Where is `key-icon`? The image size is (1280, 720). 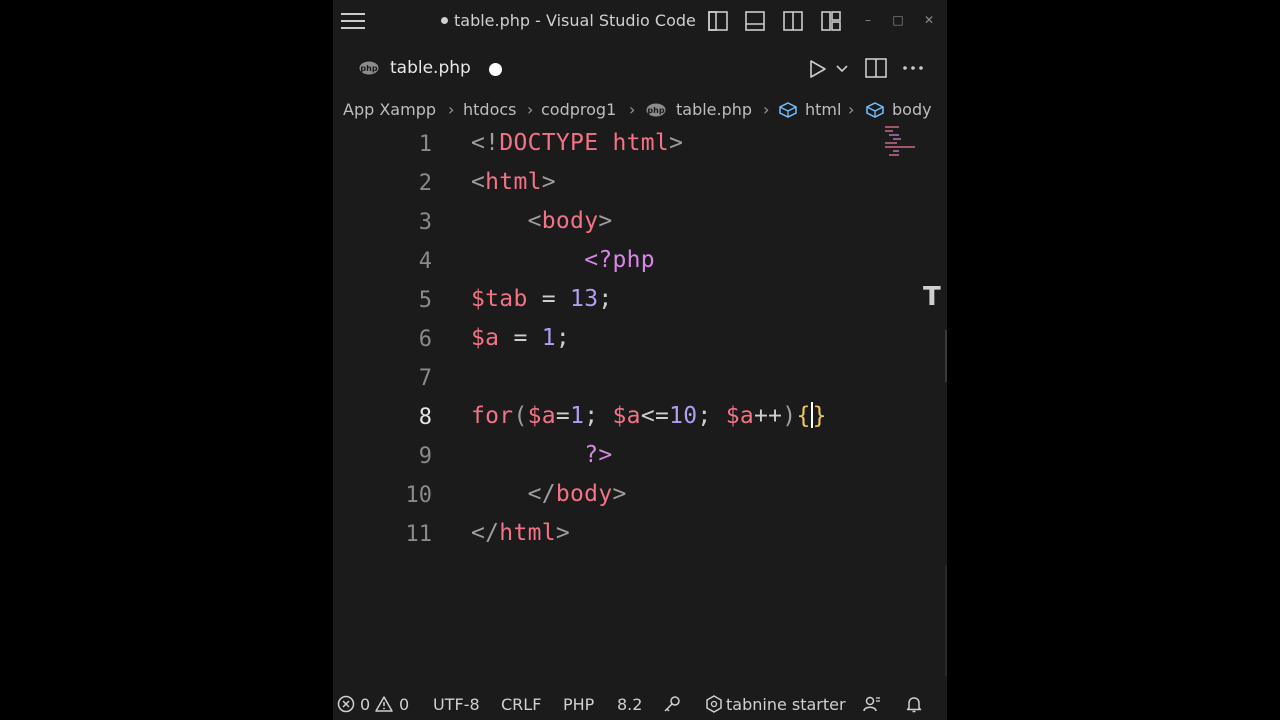
key-icon is located at coordinates (672, 704).